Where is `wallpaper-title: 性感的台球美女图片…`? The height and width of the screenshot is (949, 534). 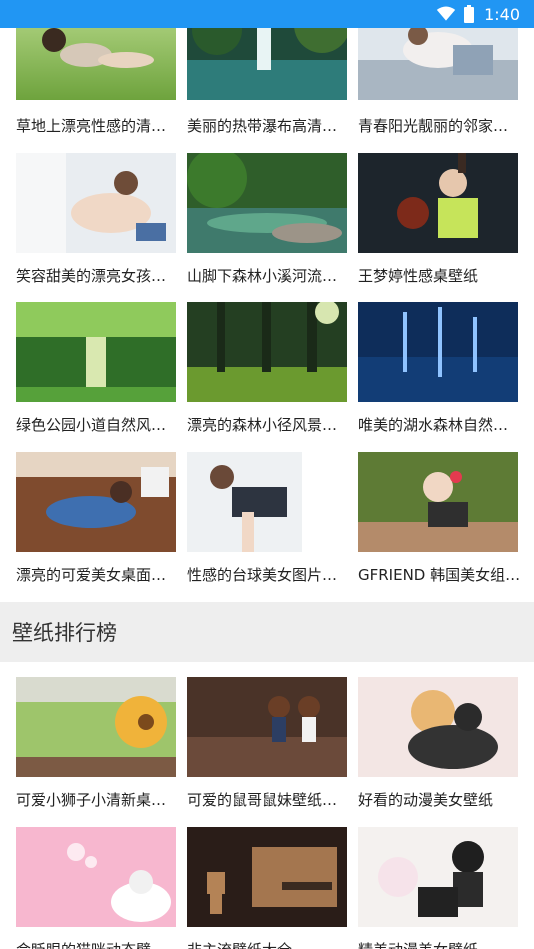 wallpaper-title: 性感的台球美女图片… is located at coordinates (262, 575).